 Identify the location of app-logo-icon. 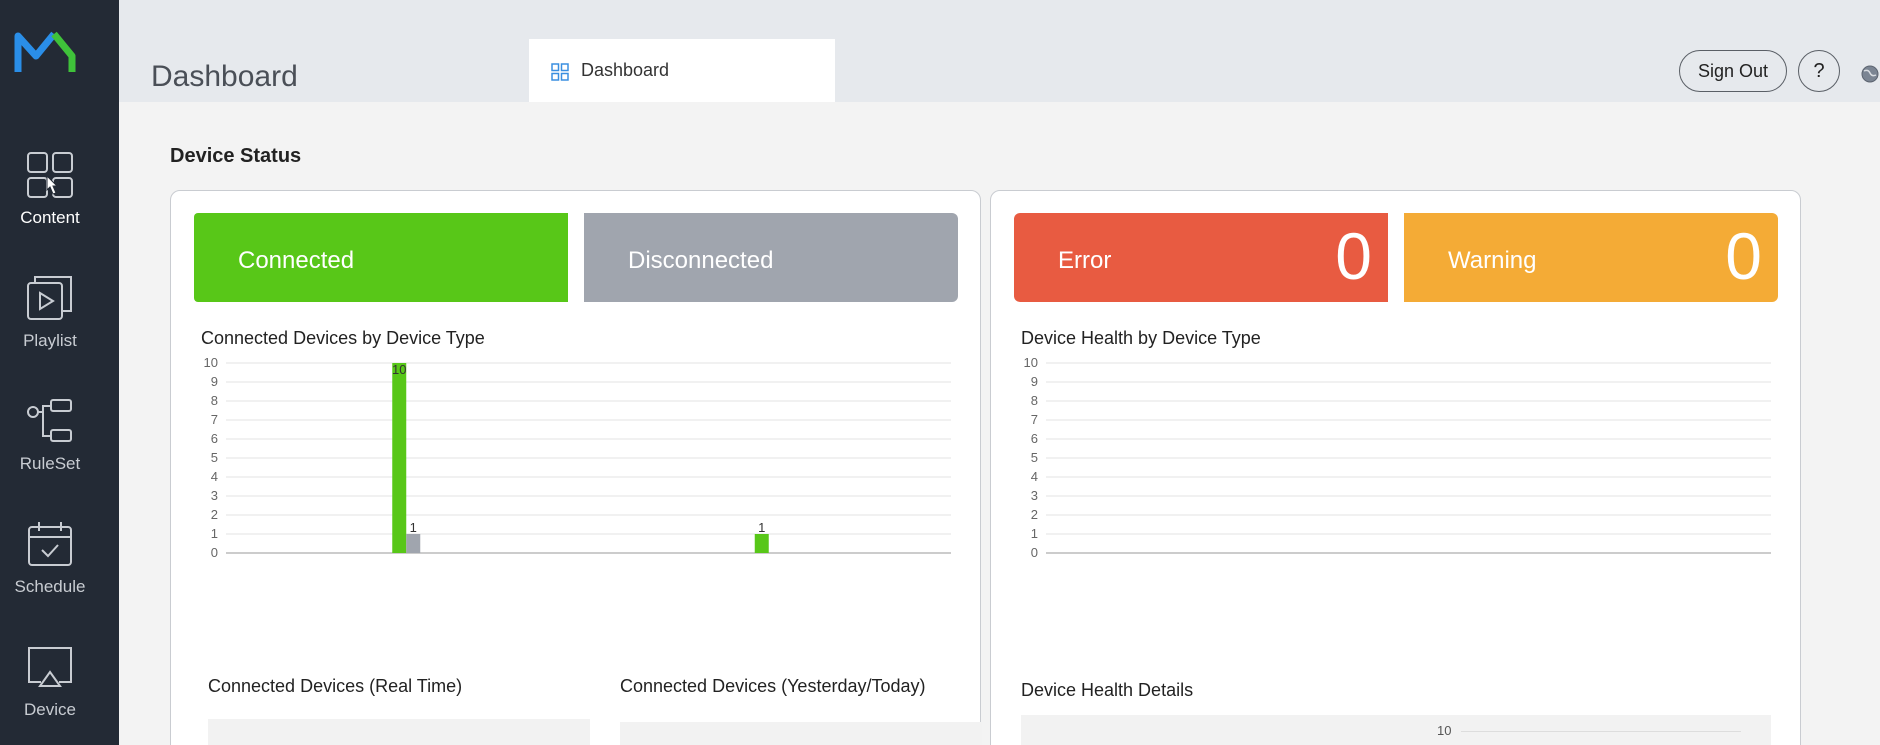
(48, 52).